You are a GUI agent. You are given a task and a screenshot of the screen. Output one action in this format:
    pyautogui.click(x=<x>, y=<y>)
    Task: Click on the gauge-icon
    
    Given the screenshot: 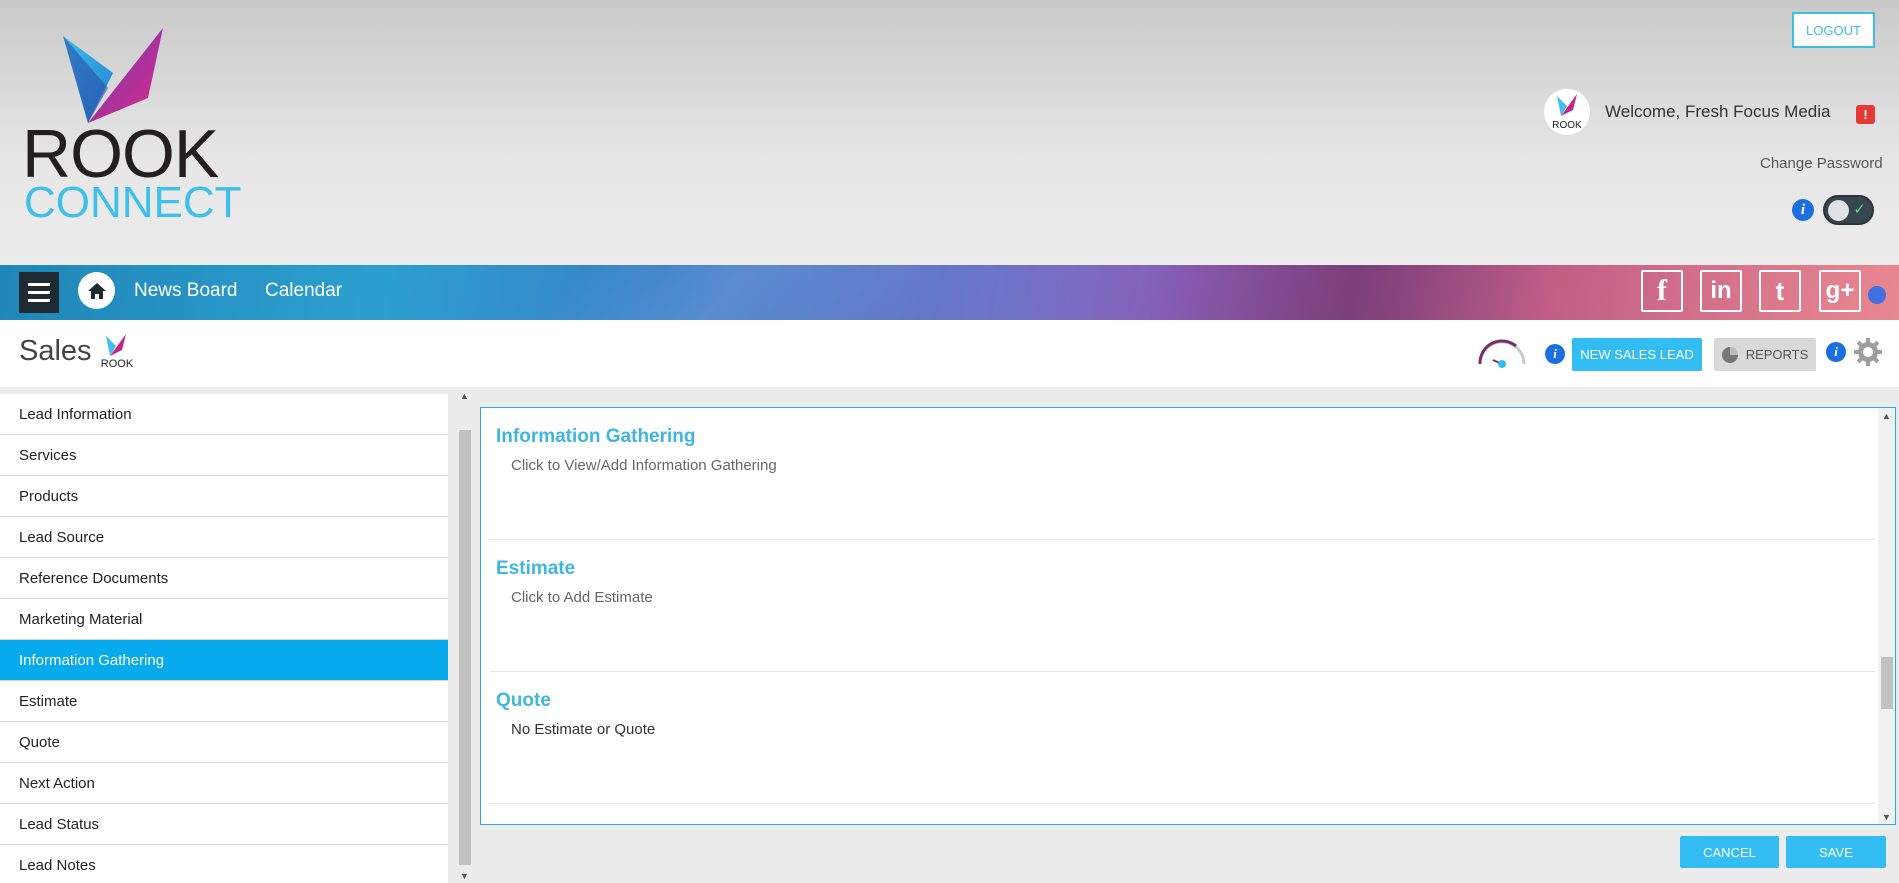 What is the action you would take?
    pyautogui.click(x=1502, y=352)
    